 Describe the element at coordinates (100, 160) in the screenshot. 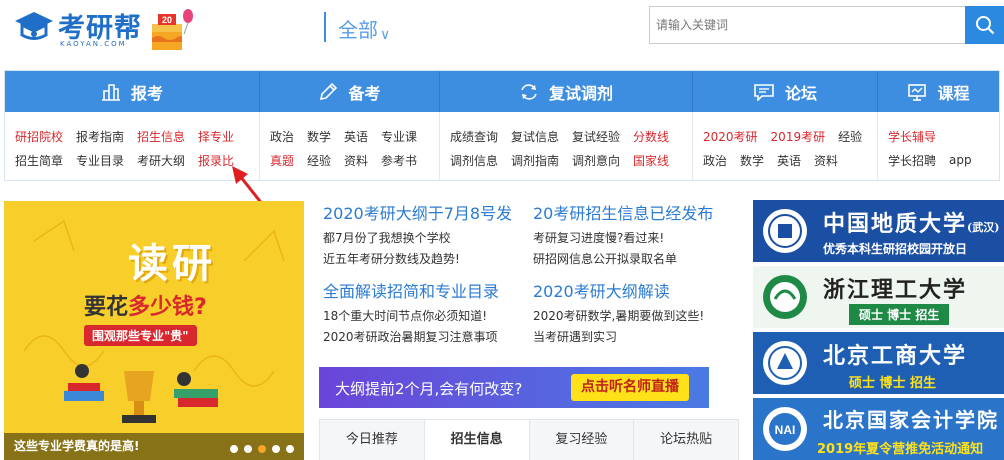

I see `nav-link: 专业目录` at that location.